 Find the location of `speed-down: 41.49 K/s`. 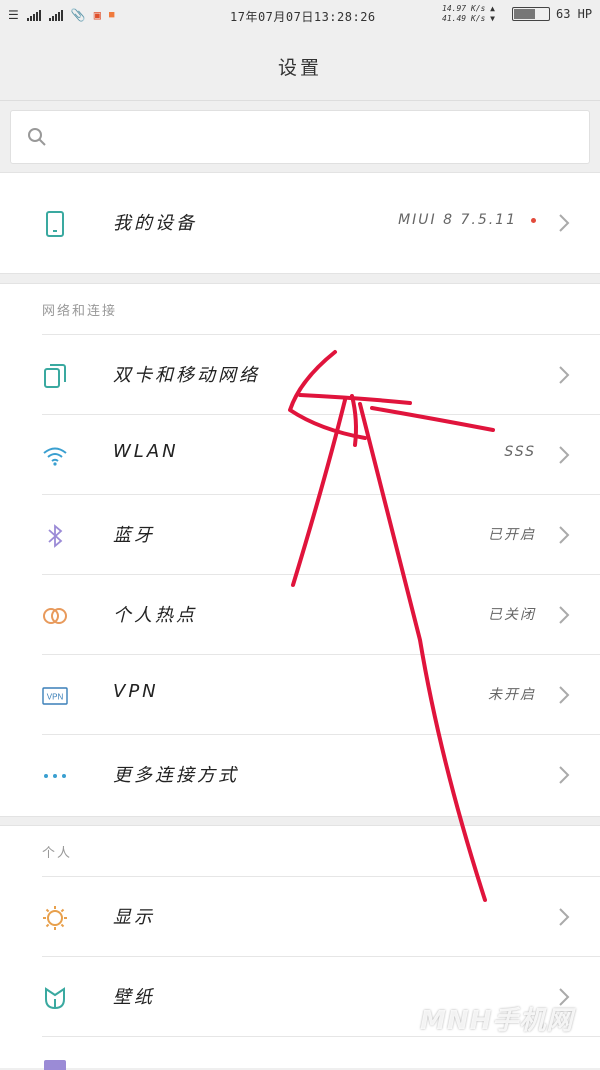

speed-down: 41.49 K/s is located at coordinates (464, 18).